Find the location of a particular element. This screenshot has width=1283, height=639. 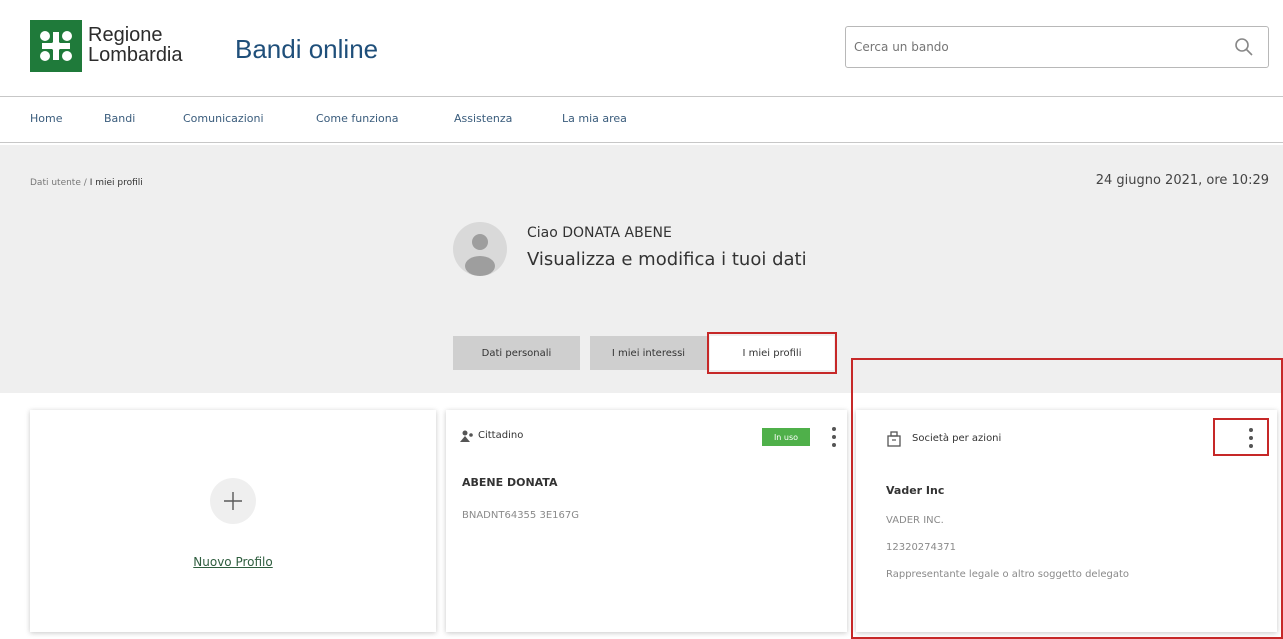

nav-item-home: Home is located at coordinates (46, 118).